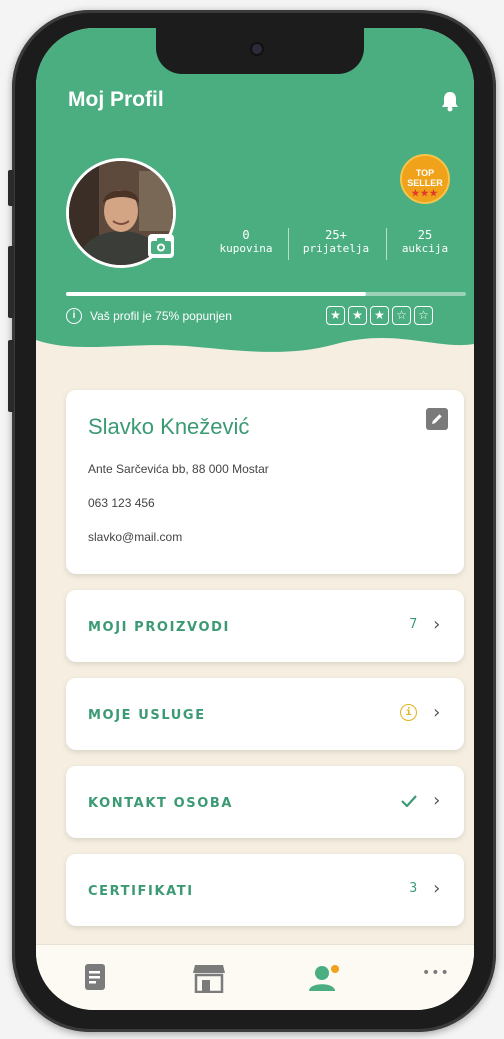 The height and width of the screenshot is (1039, 504). I want to click on menu-item-services: MOJE USLUGE i ›, so click(265, 714).